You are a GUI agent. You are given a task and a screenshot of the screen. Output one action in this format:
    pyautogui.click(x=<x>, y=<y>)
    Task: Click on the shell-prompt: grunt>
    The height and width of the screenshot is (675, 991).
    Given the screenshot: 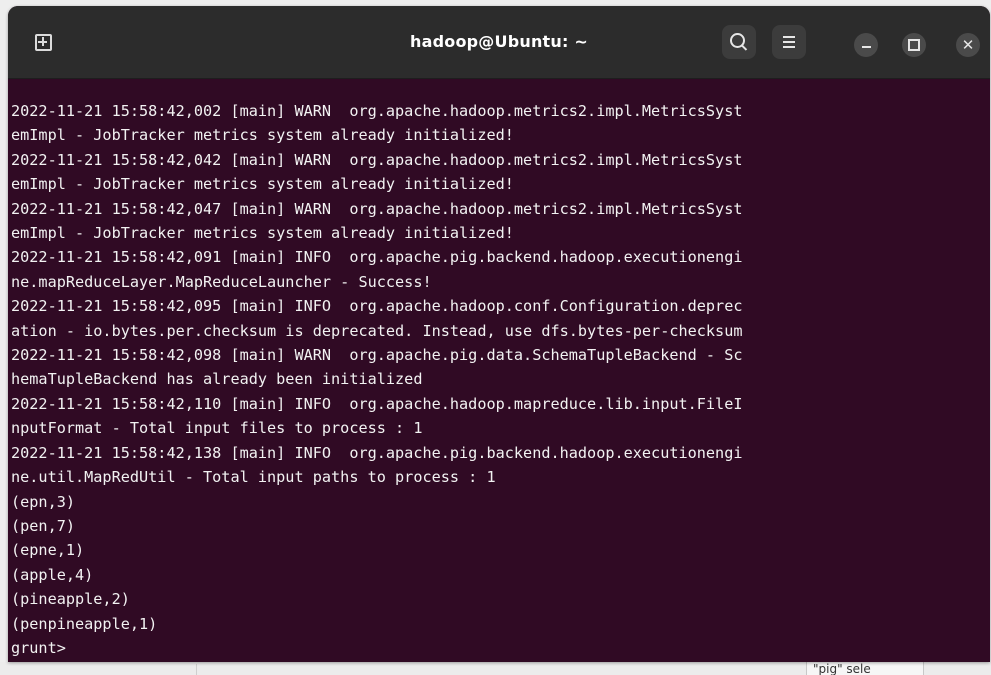 What is the action you would take?
    pyautogui.click(x=38, y=647)
    